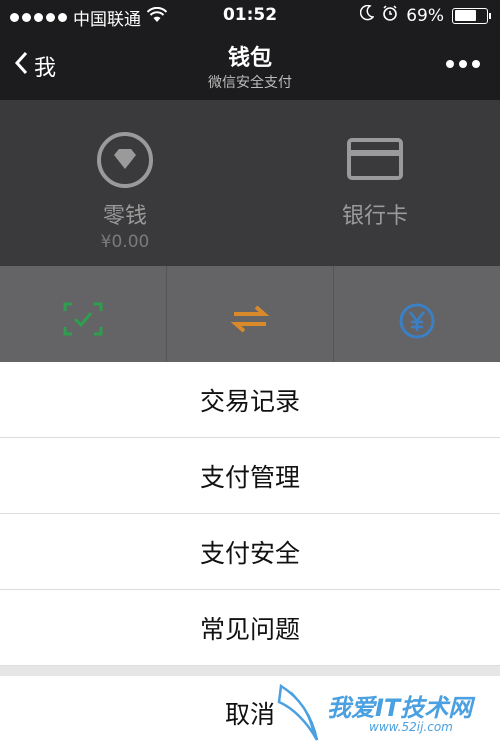 This screenshot has height=750, width=500. Describe the element at coordinates (250, 83) in the screenshot. I see `page-subtitle: 微信安全支付` at that location.